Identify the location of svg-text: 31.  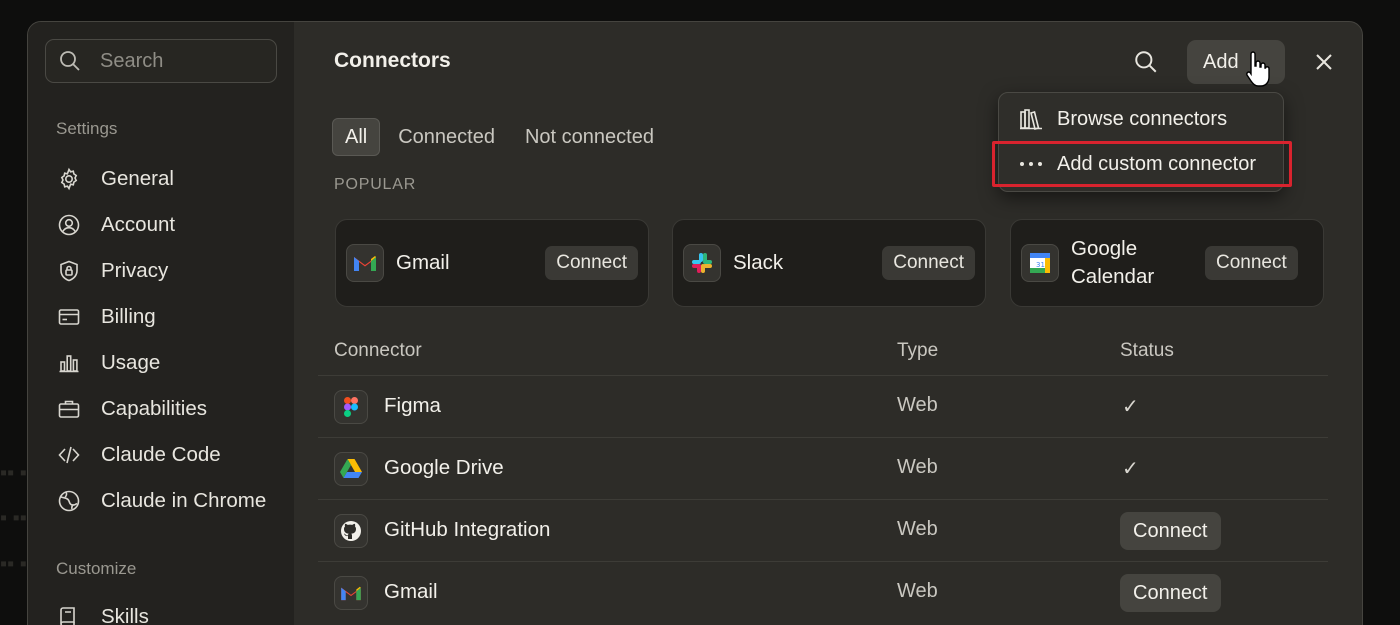
(1040, 265).